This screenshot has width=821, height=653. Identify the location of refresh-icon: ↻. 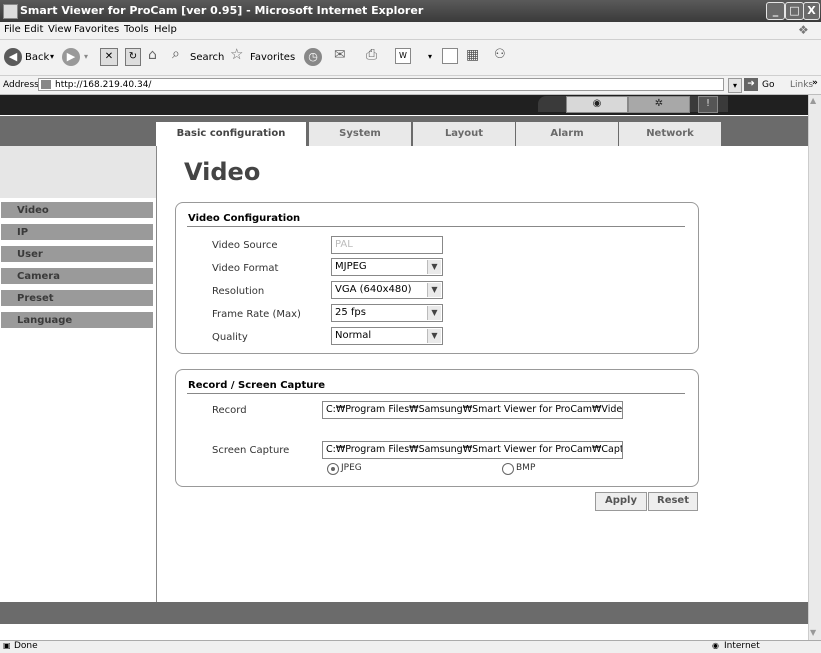
(133, 57).